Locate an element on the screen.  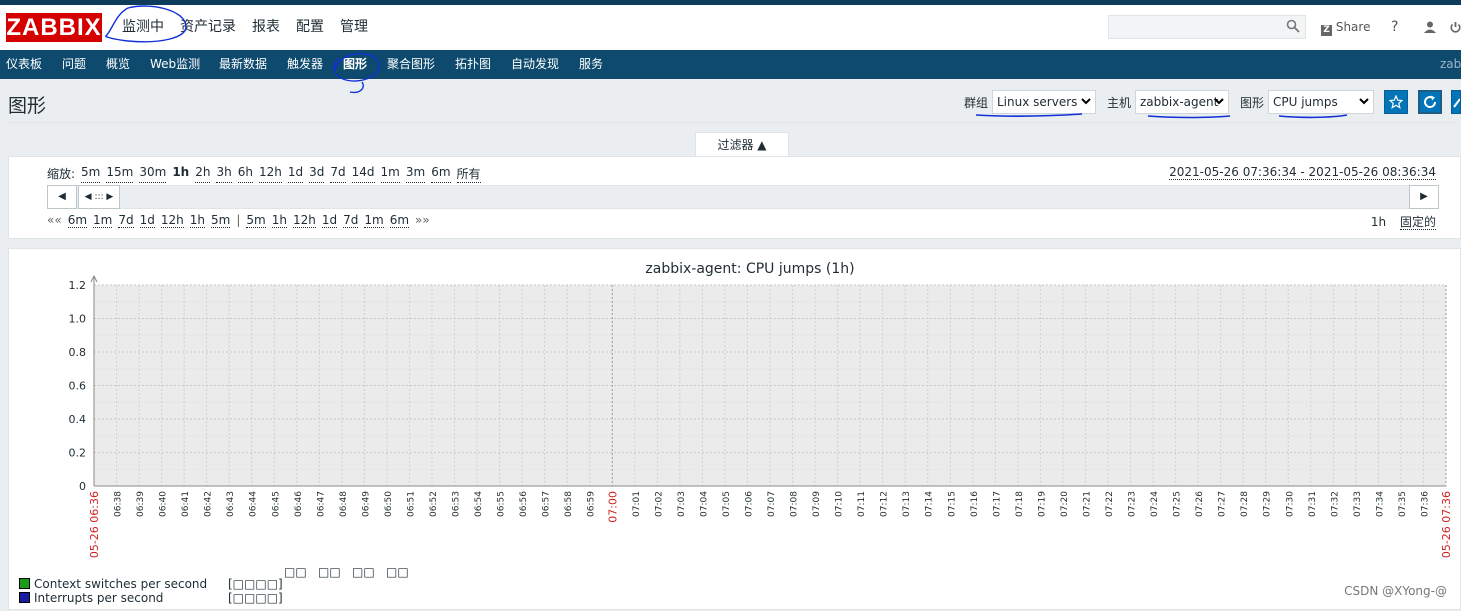
zoom-all: 所有 is located at coordinates (468, 174).